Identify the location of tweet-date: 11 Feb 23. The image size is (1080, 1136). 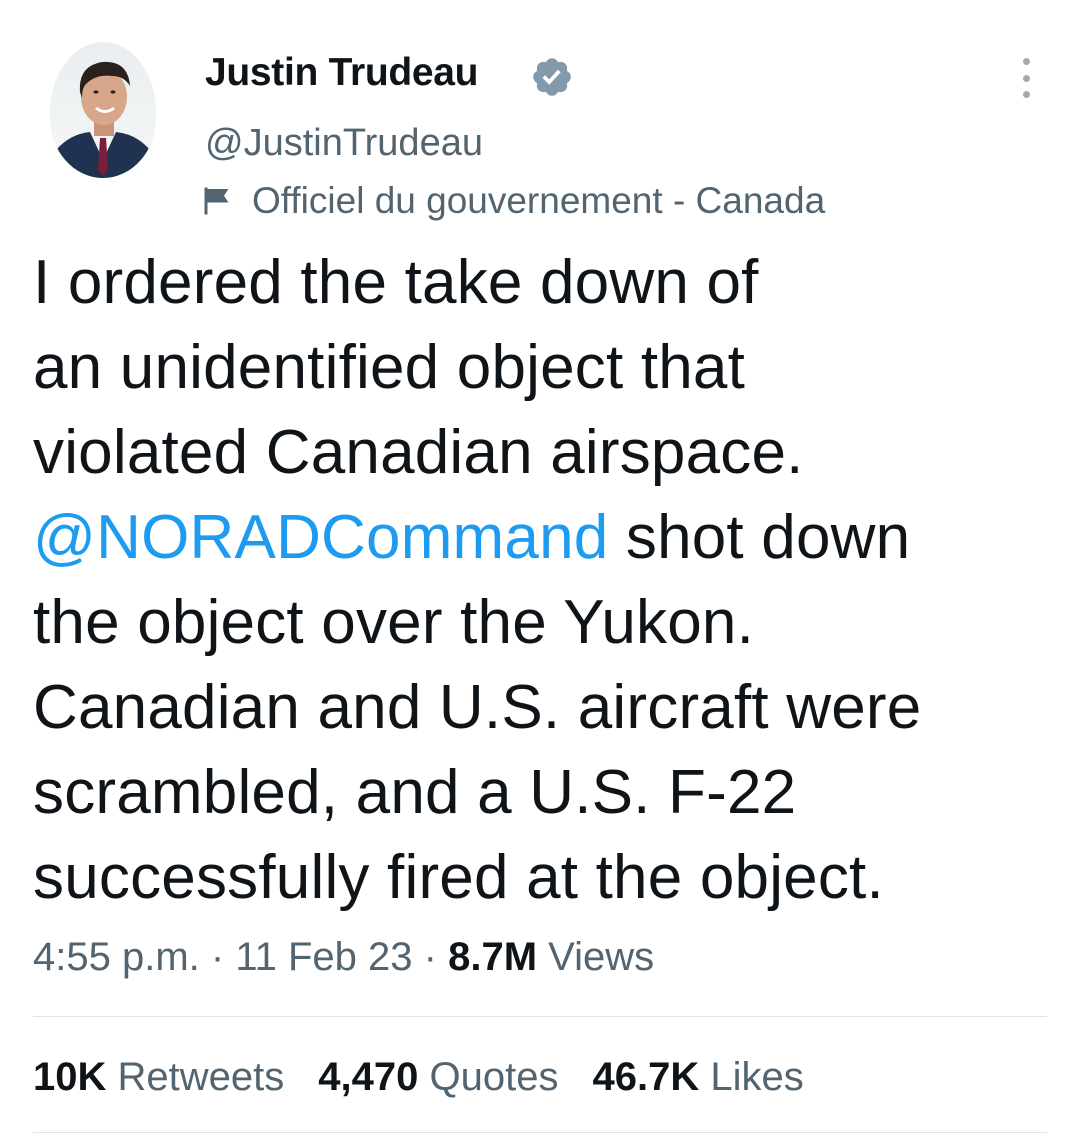
(323, 957).